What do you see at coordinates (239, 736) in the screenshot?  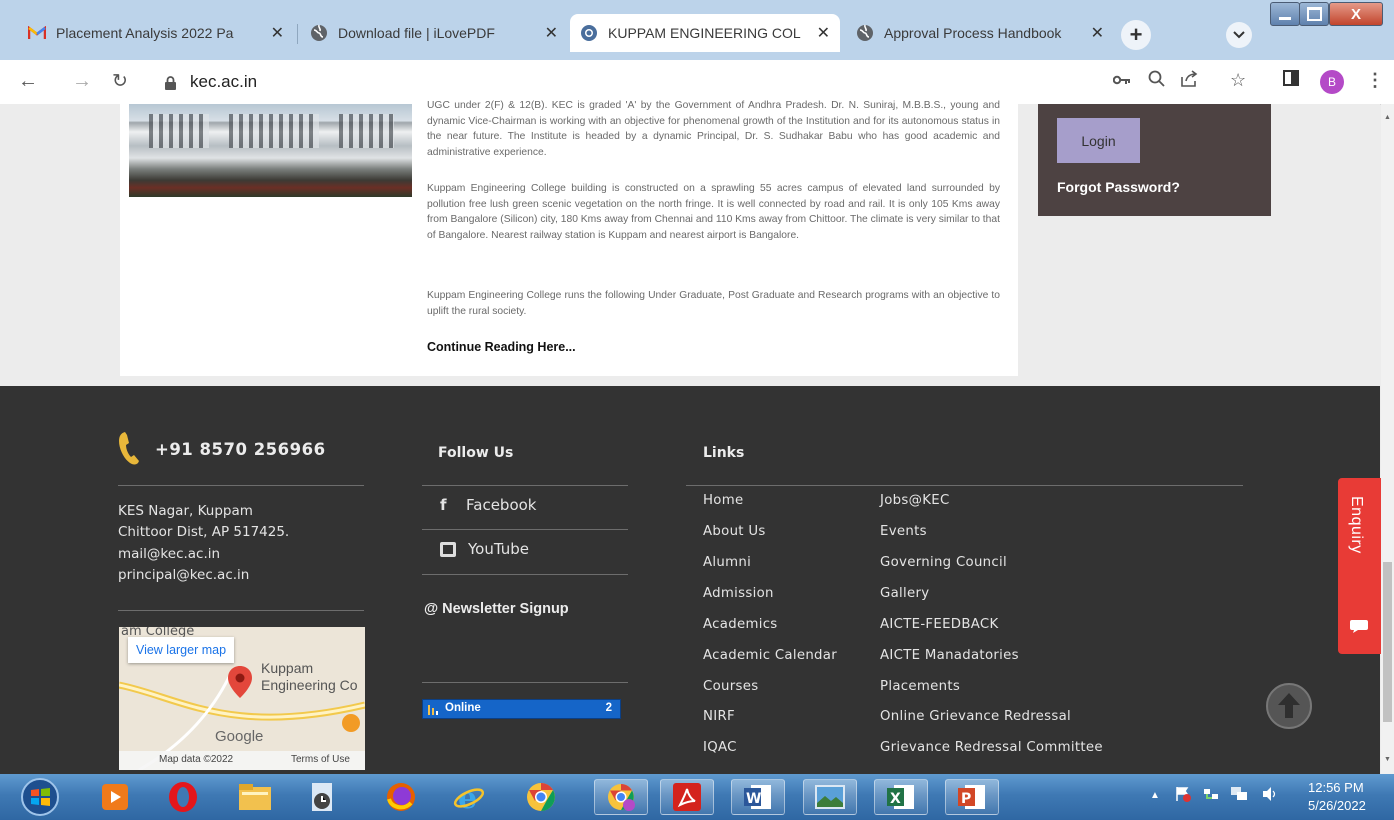 I see `google-logo: Google` at bounding box center [239, 736].